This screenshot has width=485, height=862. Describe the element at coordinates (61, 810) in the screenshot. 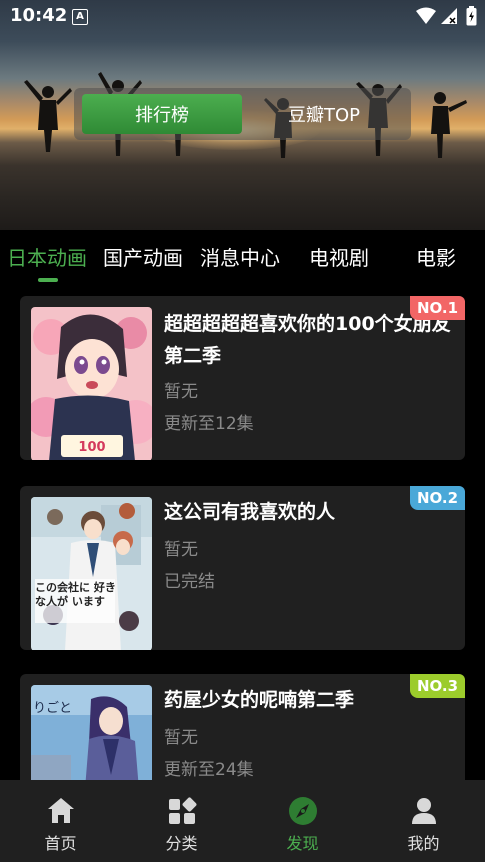

I see `home-icon` at that location.